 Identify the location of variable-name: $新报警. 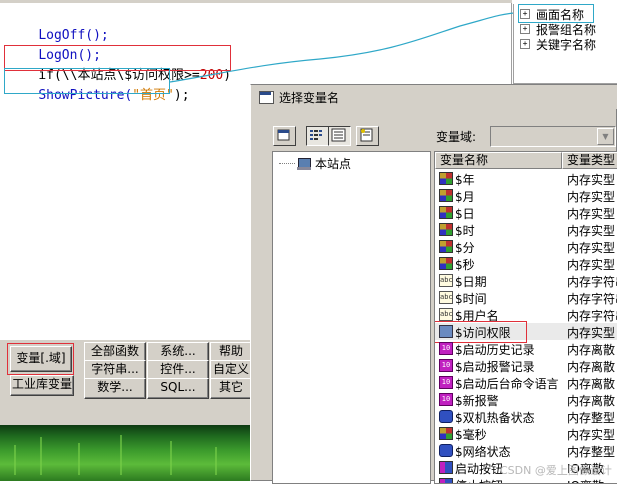
(477, 401).